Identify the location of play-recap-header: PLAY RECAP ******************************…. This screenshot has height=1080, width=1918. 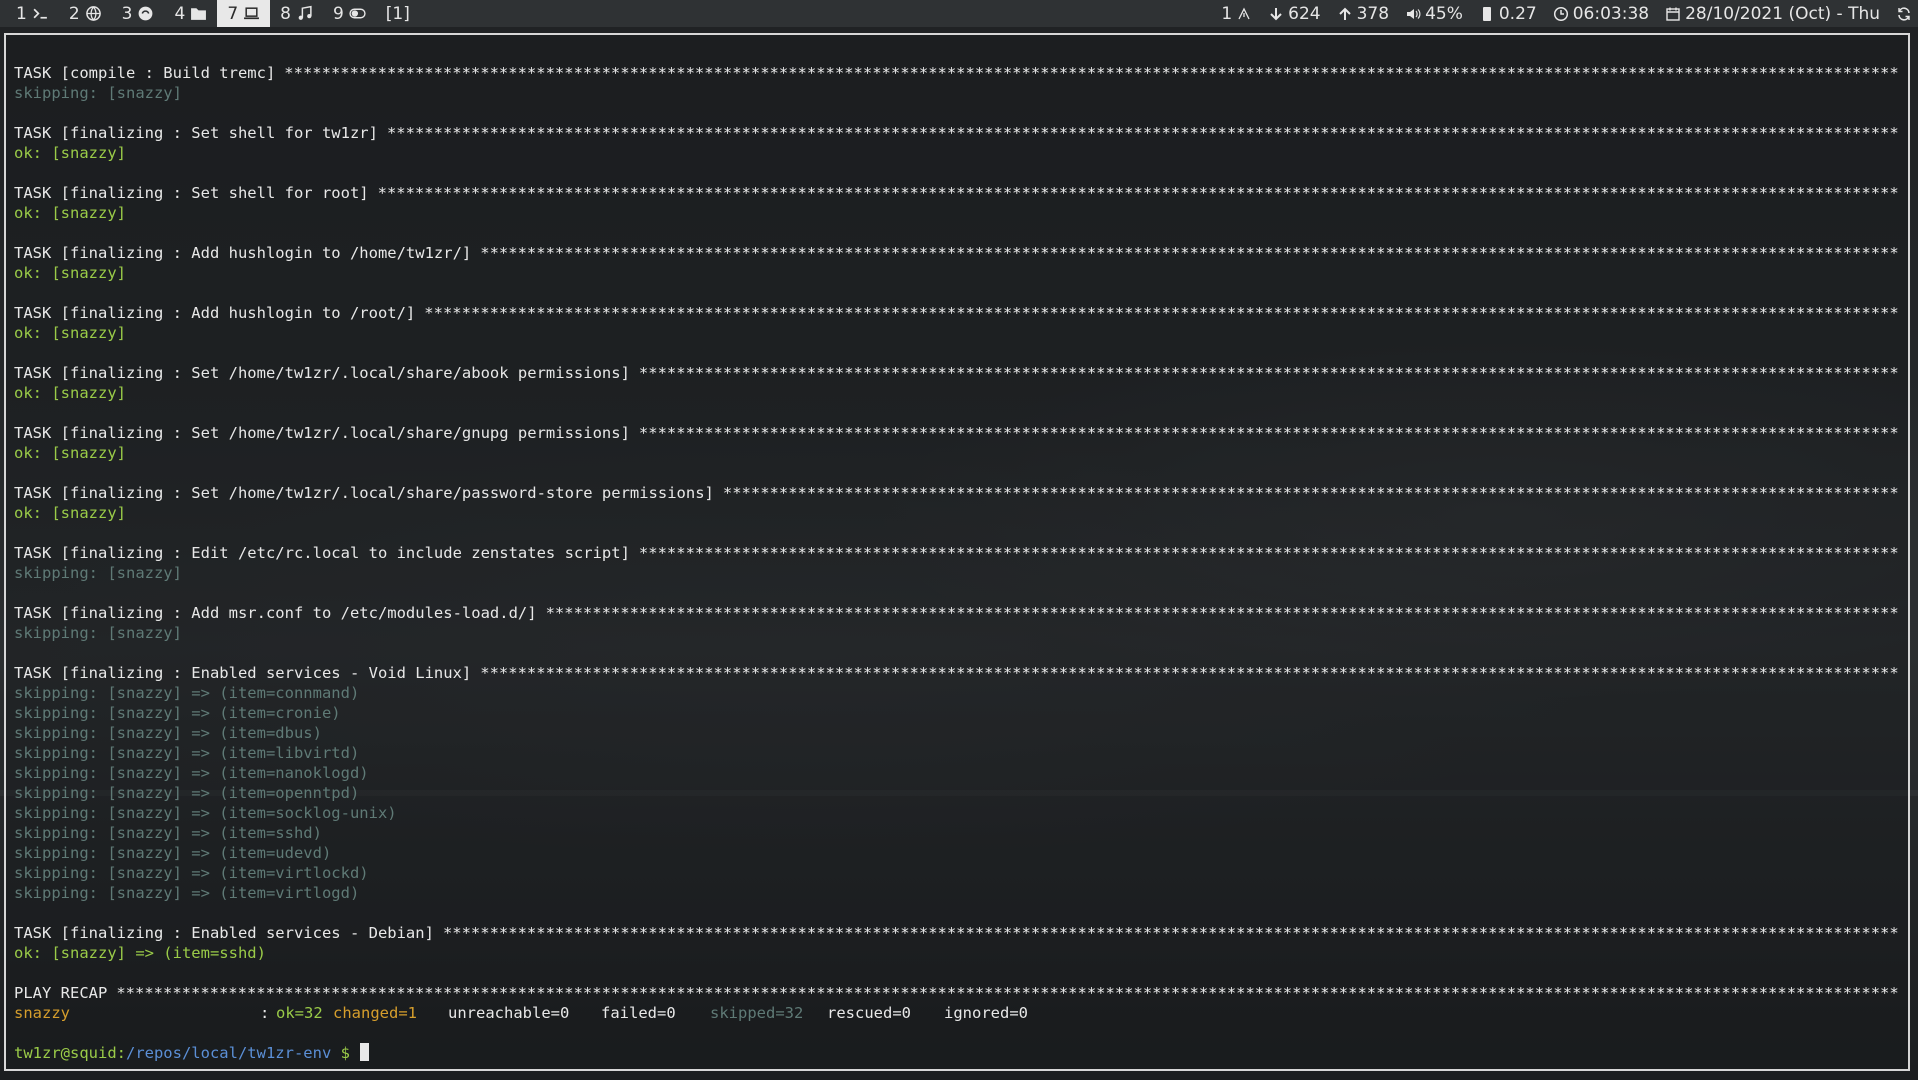
(957, 993).